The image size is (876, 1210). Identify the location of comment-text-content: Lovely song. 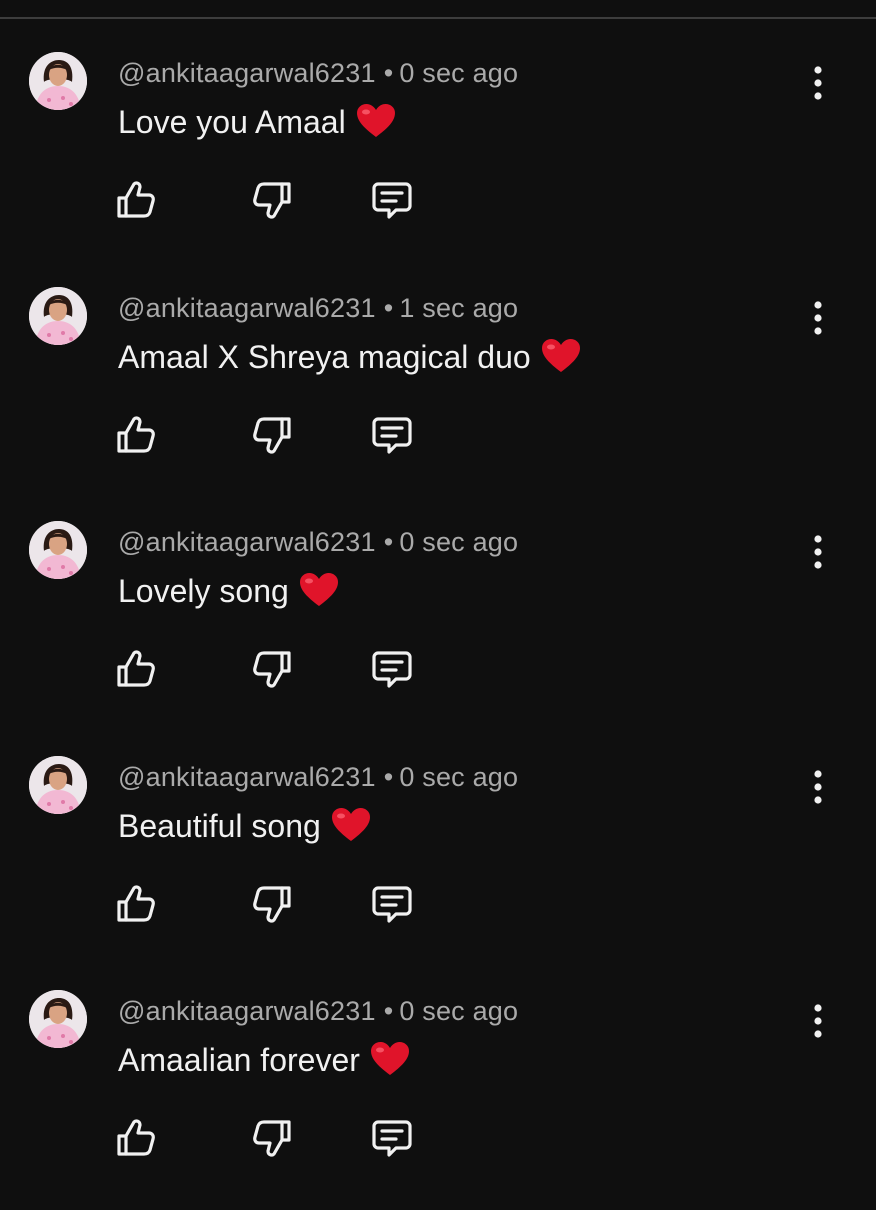
(203, 591).